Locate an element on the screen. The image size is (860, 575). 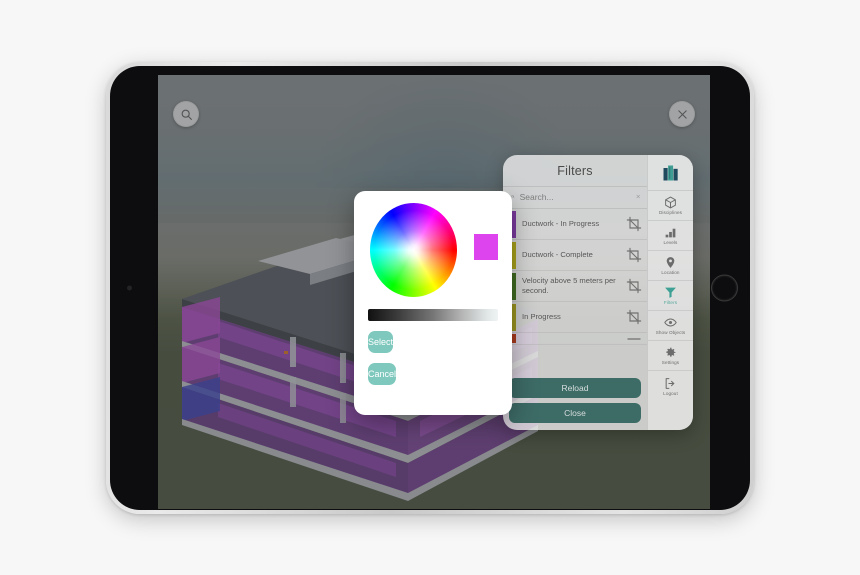
rail-label: Settings is located at coordinates (670, 362).